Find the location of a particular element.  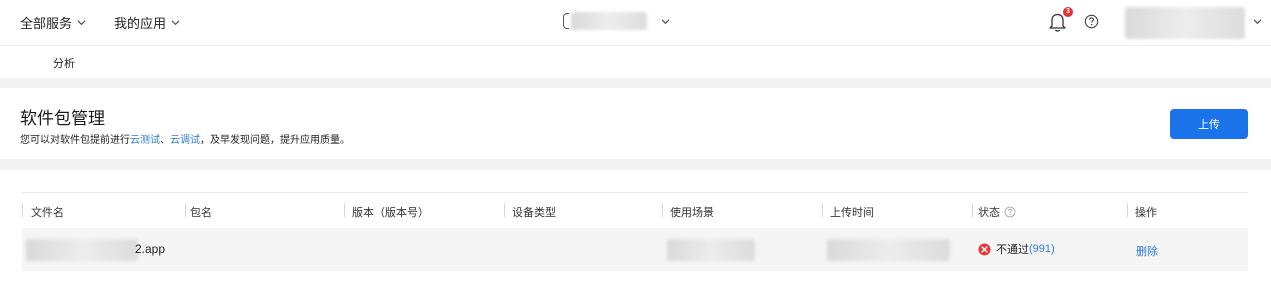

error-icon is located at coordinates (984, 249).